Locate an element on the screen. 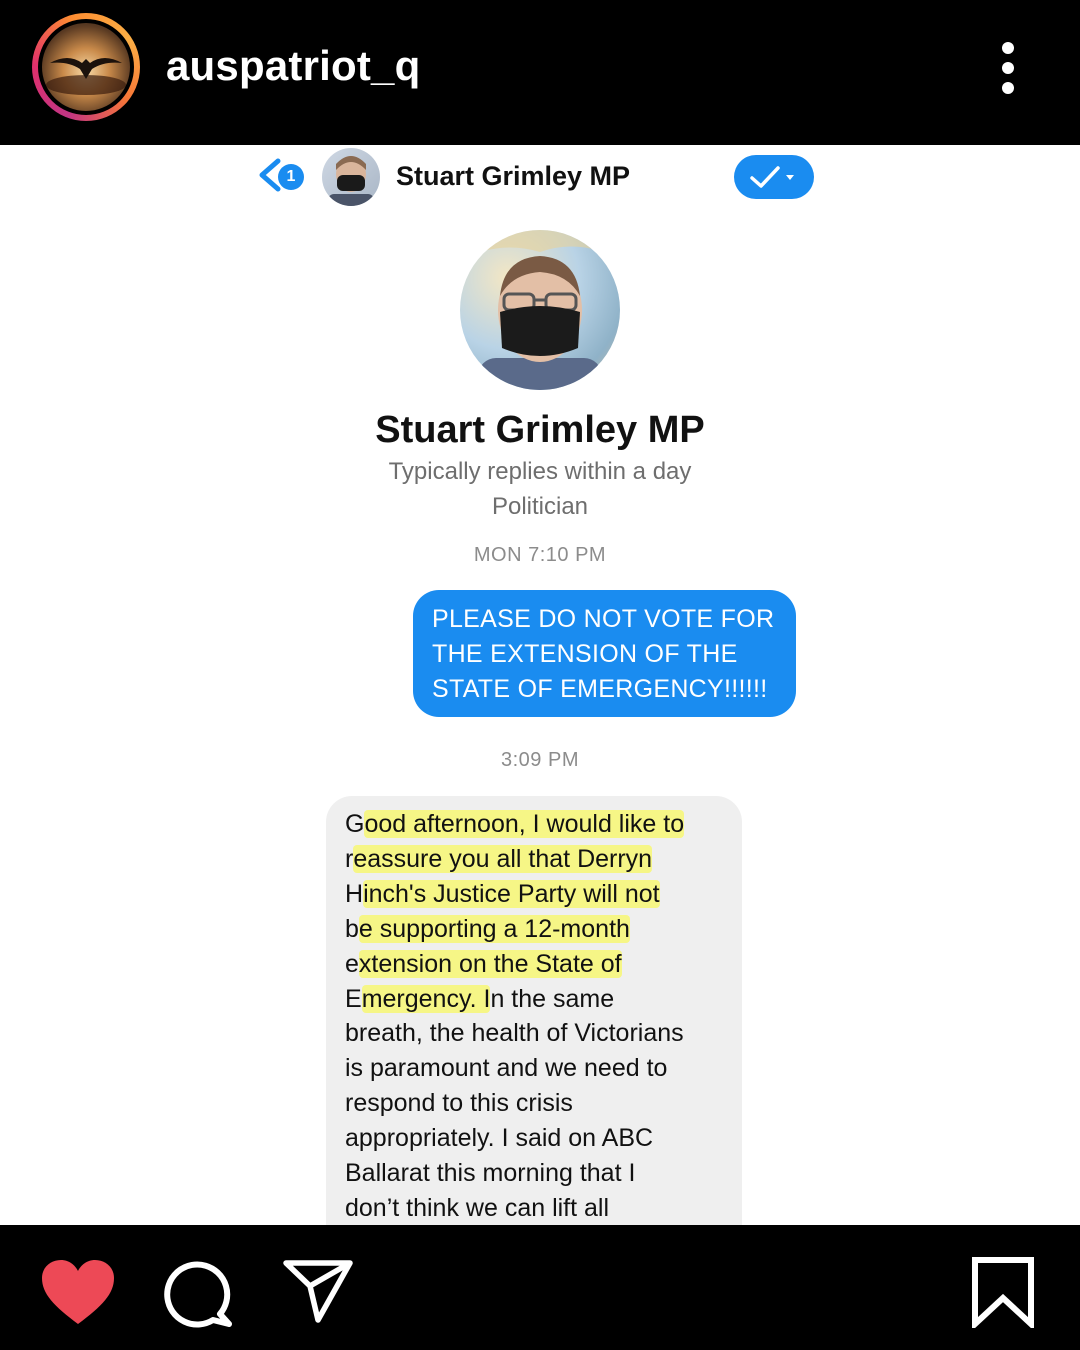 Image resolution: width=1080 pixels, height=1350 pixels. checkmark-icon is located at coordinates (772, 177).